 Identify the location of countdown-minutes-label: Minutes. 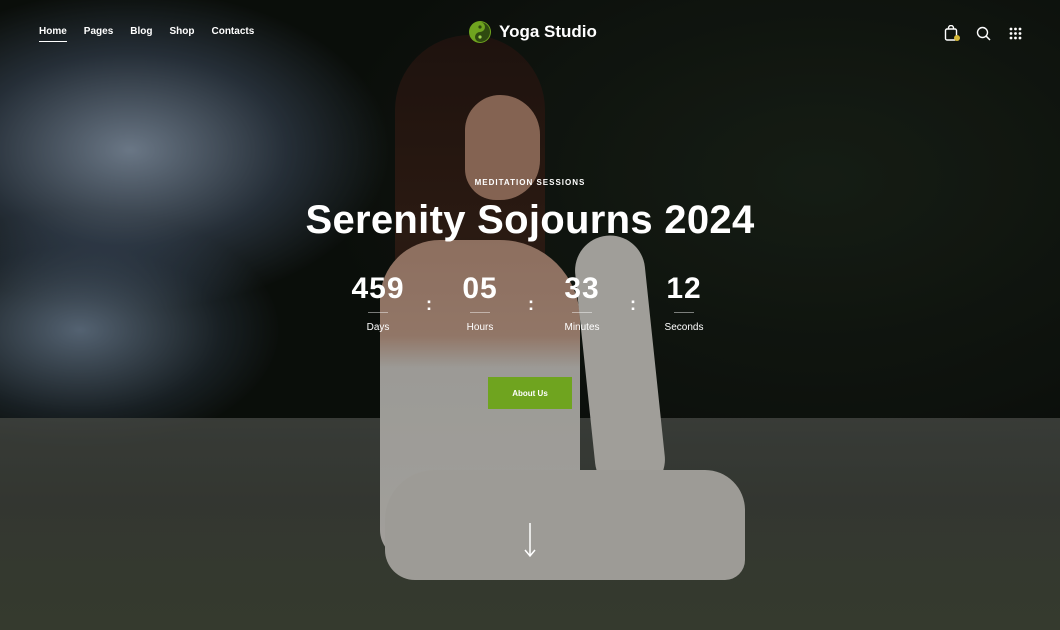
(582, 327).